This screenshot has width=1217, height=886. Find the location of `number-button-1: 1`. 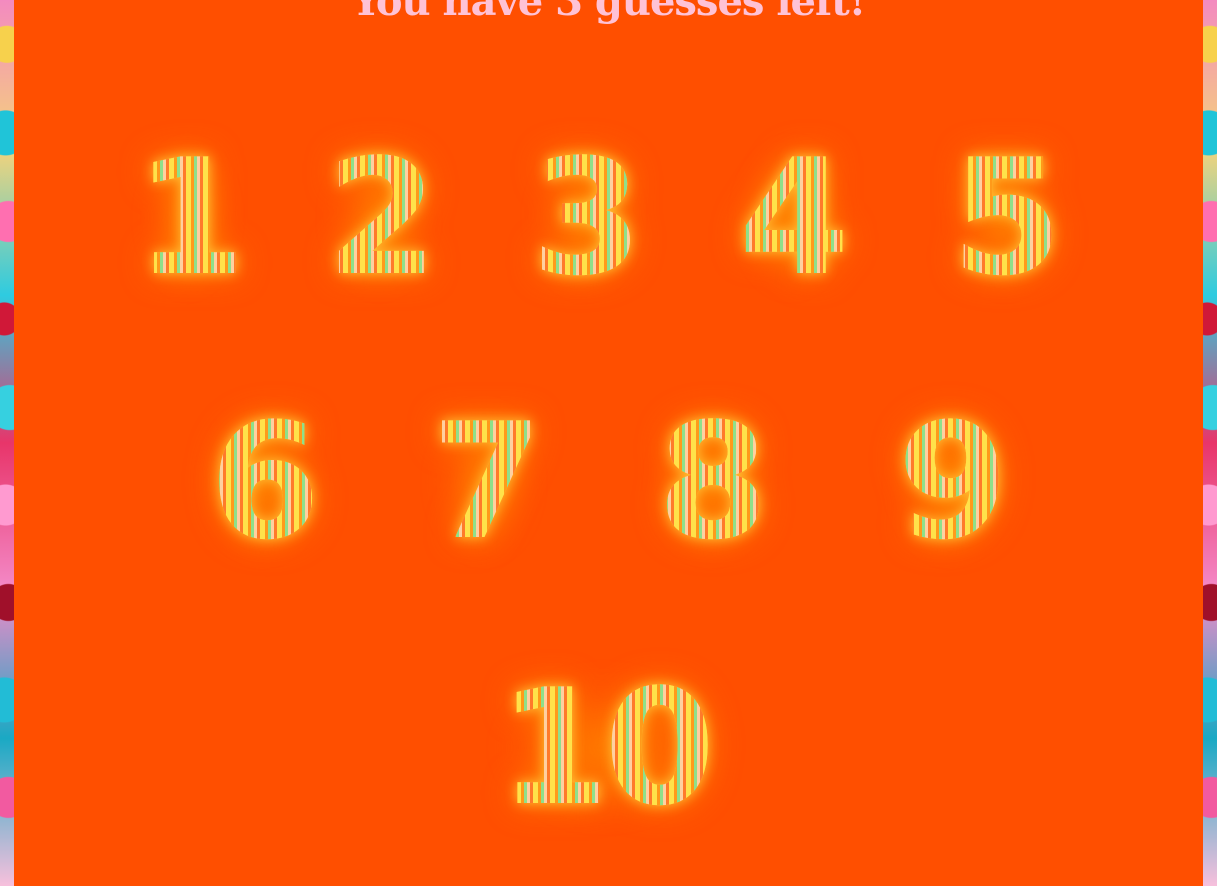

number-button-1: 1 is located at coordinates (188, 218).